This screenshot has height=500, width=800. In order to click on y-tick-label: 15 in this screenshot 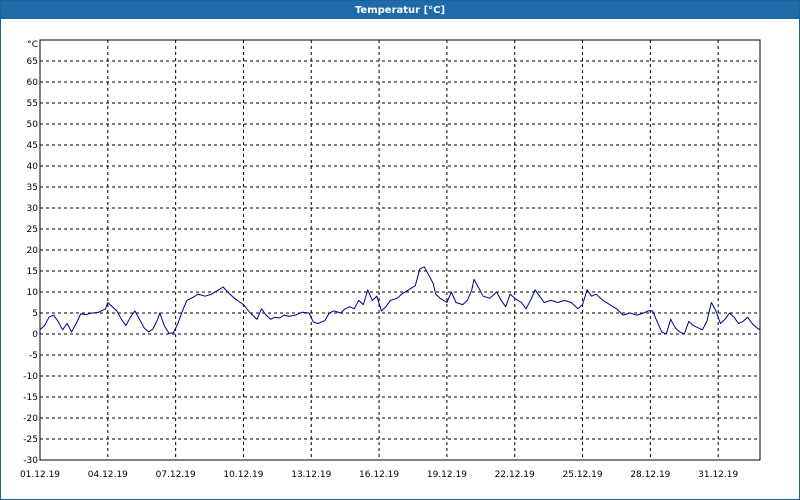, I will do `click(32, 272)`.